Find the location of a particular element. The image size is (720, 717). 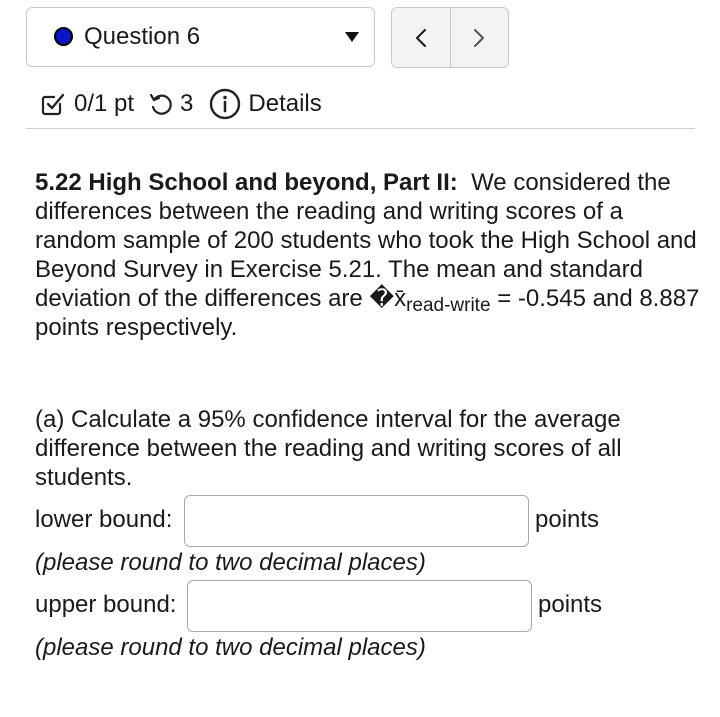

mean-symbol: �x̄read-write is located at coordinates (429, 300).